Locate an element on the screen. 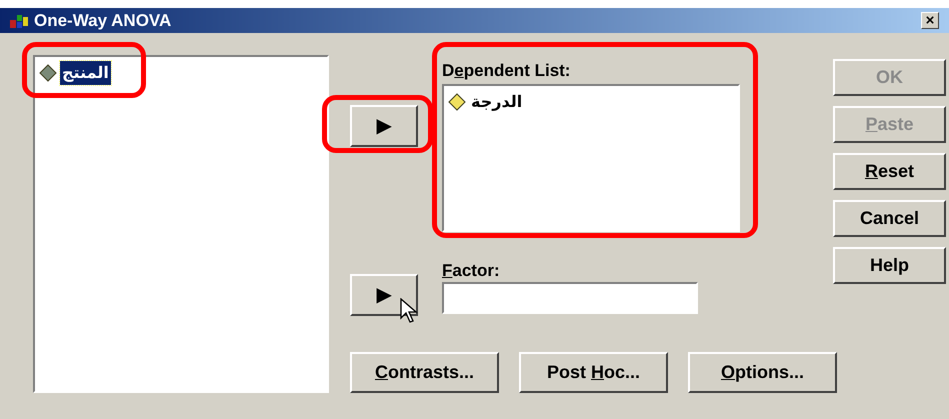 The width and height of the screenshot is (949, 419). variable-item: الدرجة is located at coordinates (496, 102).